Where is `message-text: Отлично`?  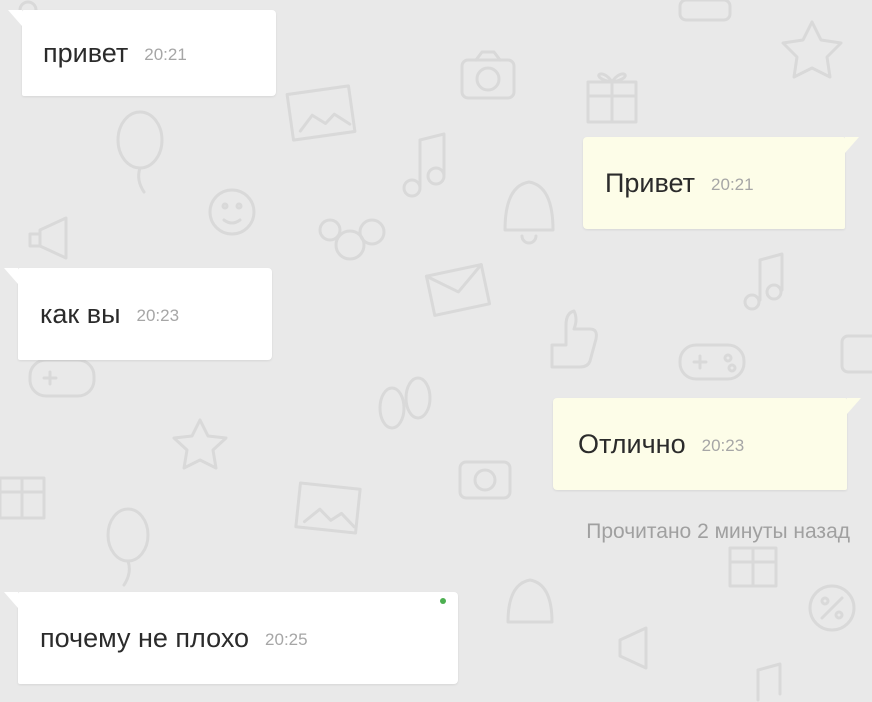
message-text: Отлично is located at coordinates (632, 443).